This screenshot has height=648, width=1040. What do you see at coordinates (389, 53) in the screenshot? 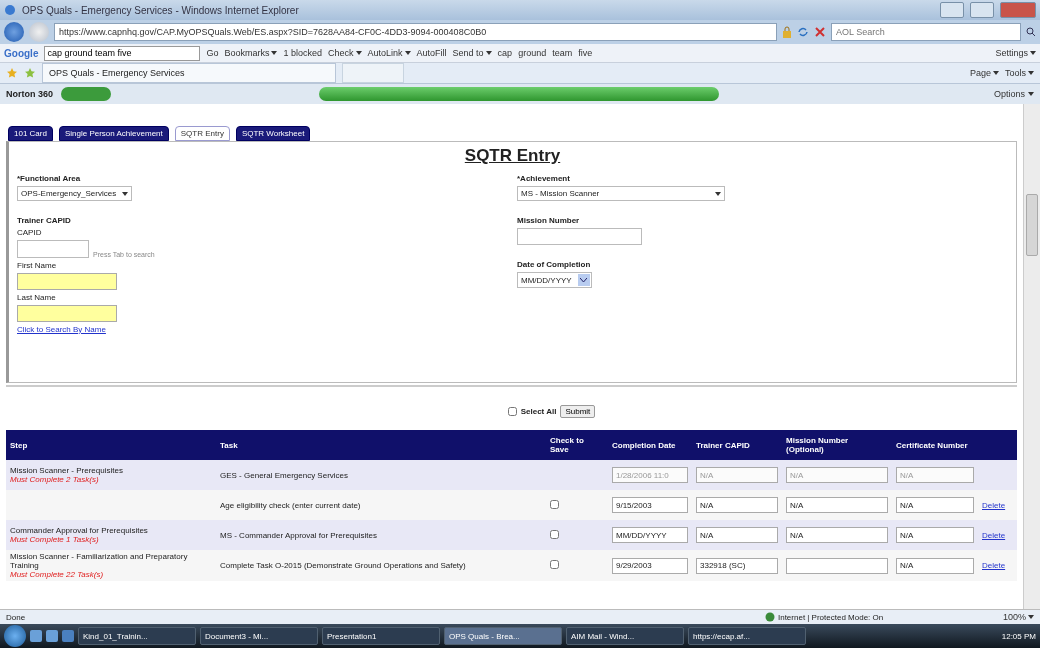
I see `toolbar-item: AutoLink` at bounding box center [389, 53].